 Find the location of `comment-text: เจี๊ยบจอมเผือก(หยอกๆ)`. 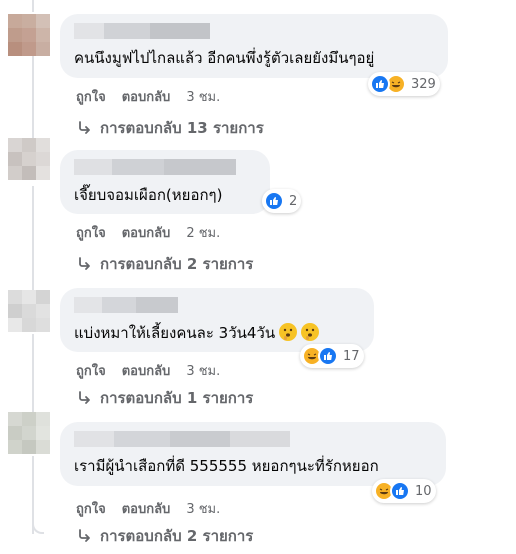

comment-text: เจี๊ยบจอมเผือก(หยอกๆ) is located at coordinates (148, 195).